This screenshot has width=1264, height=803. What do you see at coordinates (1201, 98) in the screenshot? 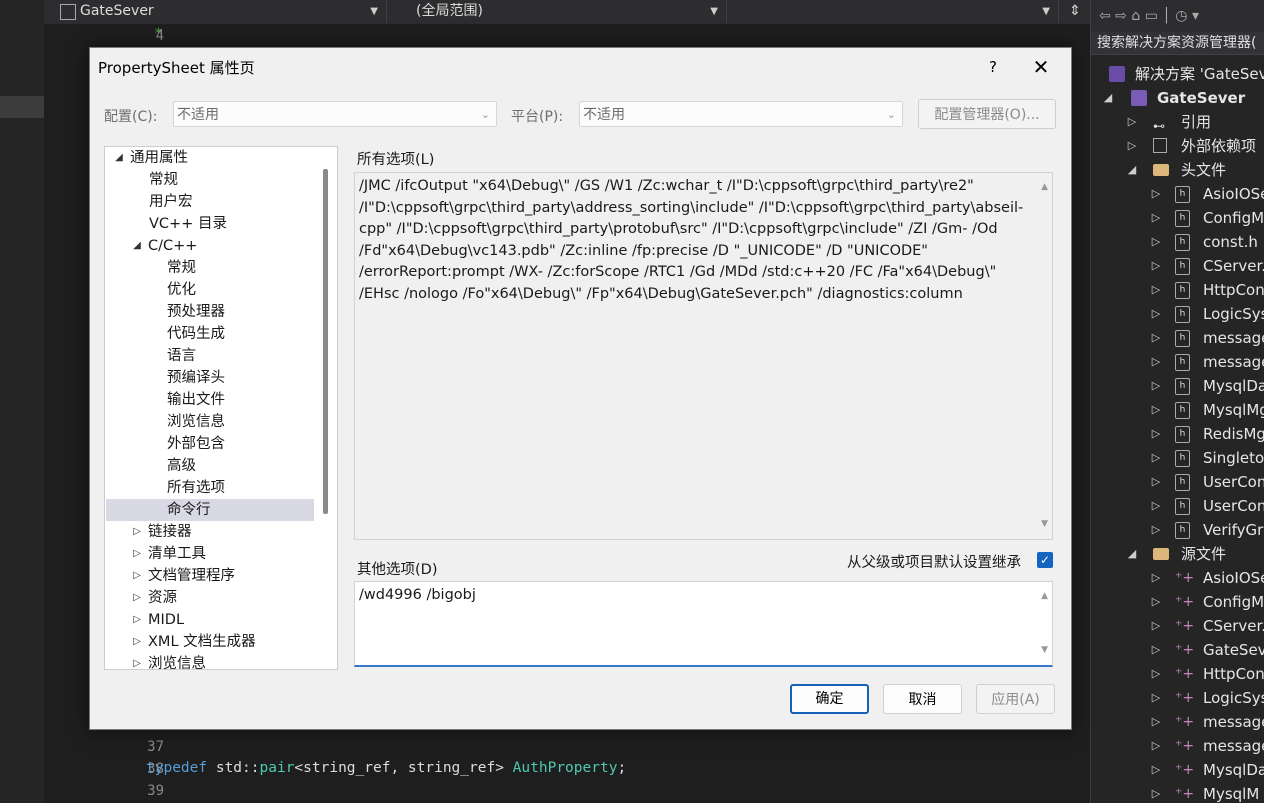
I see `project-label: GateSever` at bounding box center [1201, 98].